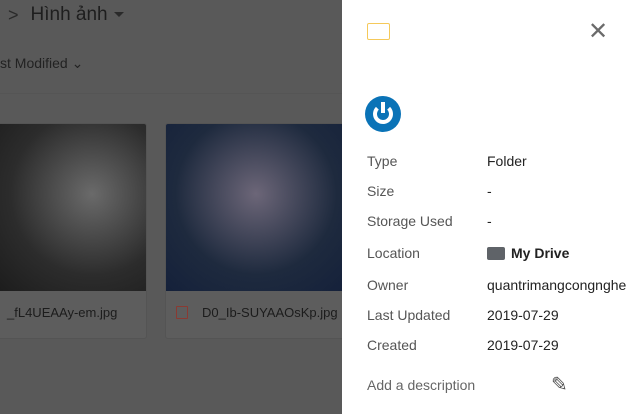  I want to click on breadcrumb-current-folder: Hình ảnh, so click(77, 15).